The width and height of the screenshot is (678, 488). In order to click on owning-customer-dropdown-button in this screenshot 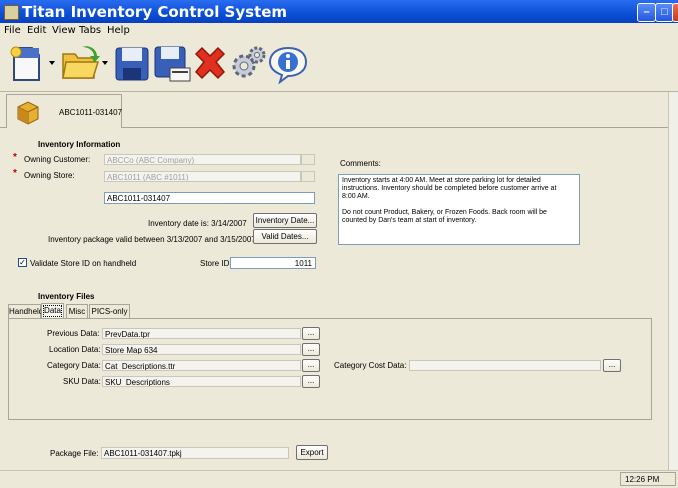, I will do `click(308, 159)`.